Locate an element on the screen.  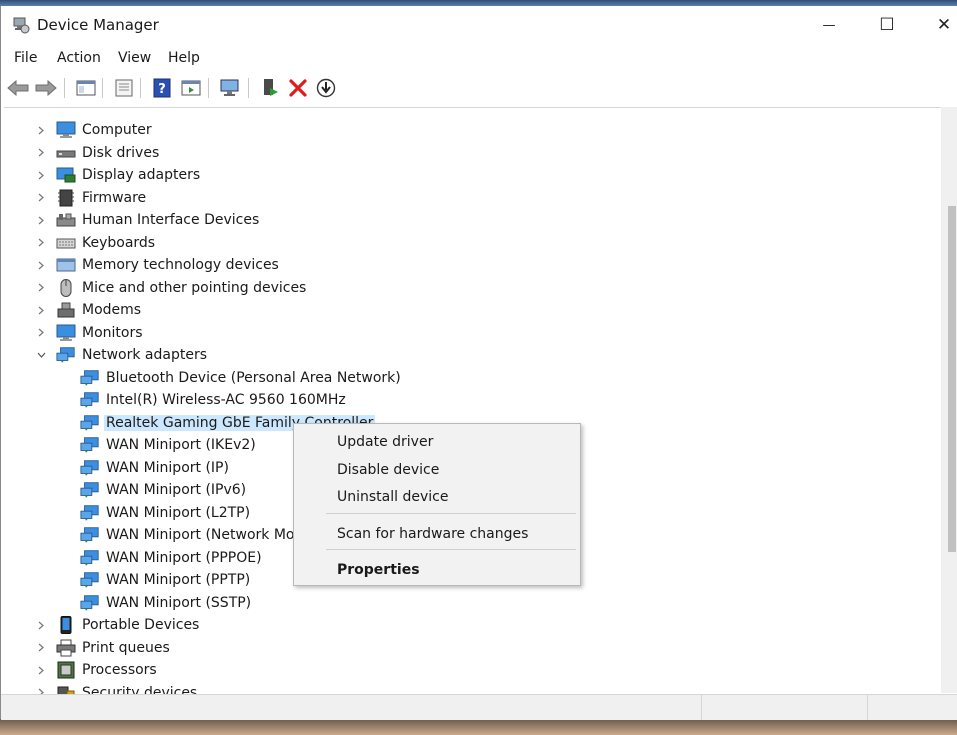
title-bar: Device Manager — ☐ ✕ is located at coordinates (479, 25).